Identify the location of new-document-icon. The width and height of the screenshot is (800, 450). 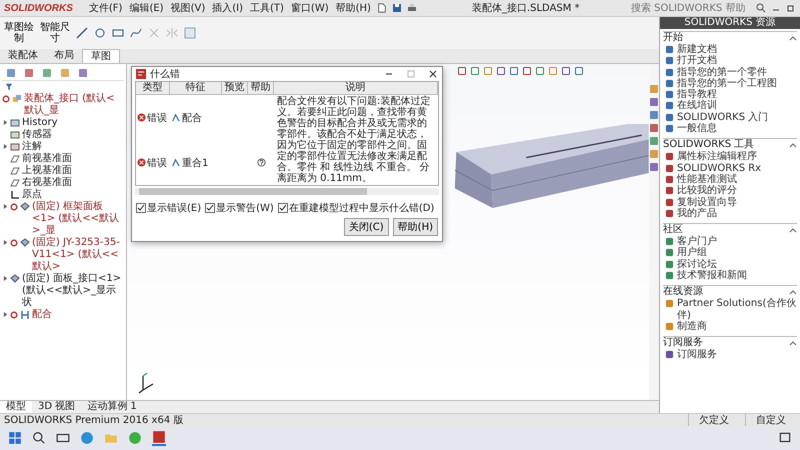
(381, 8).